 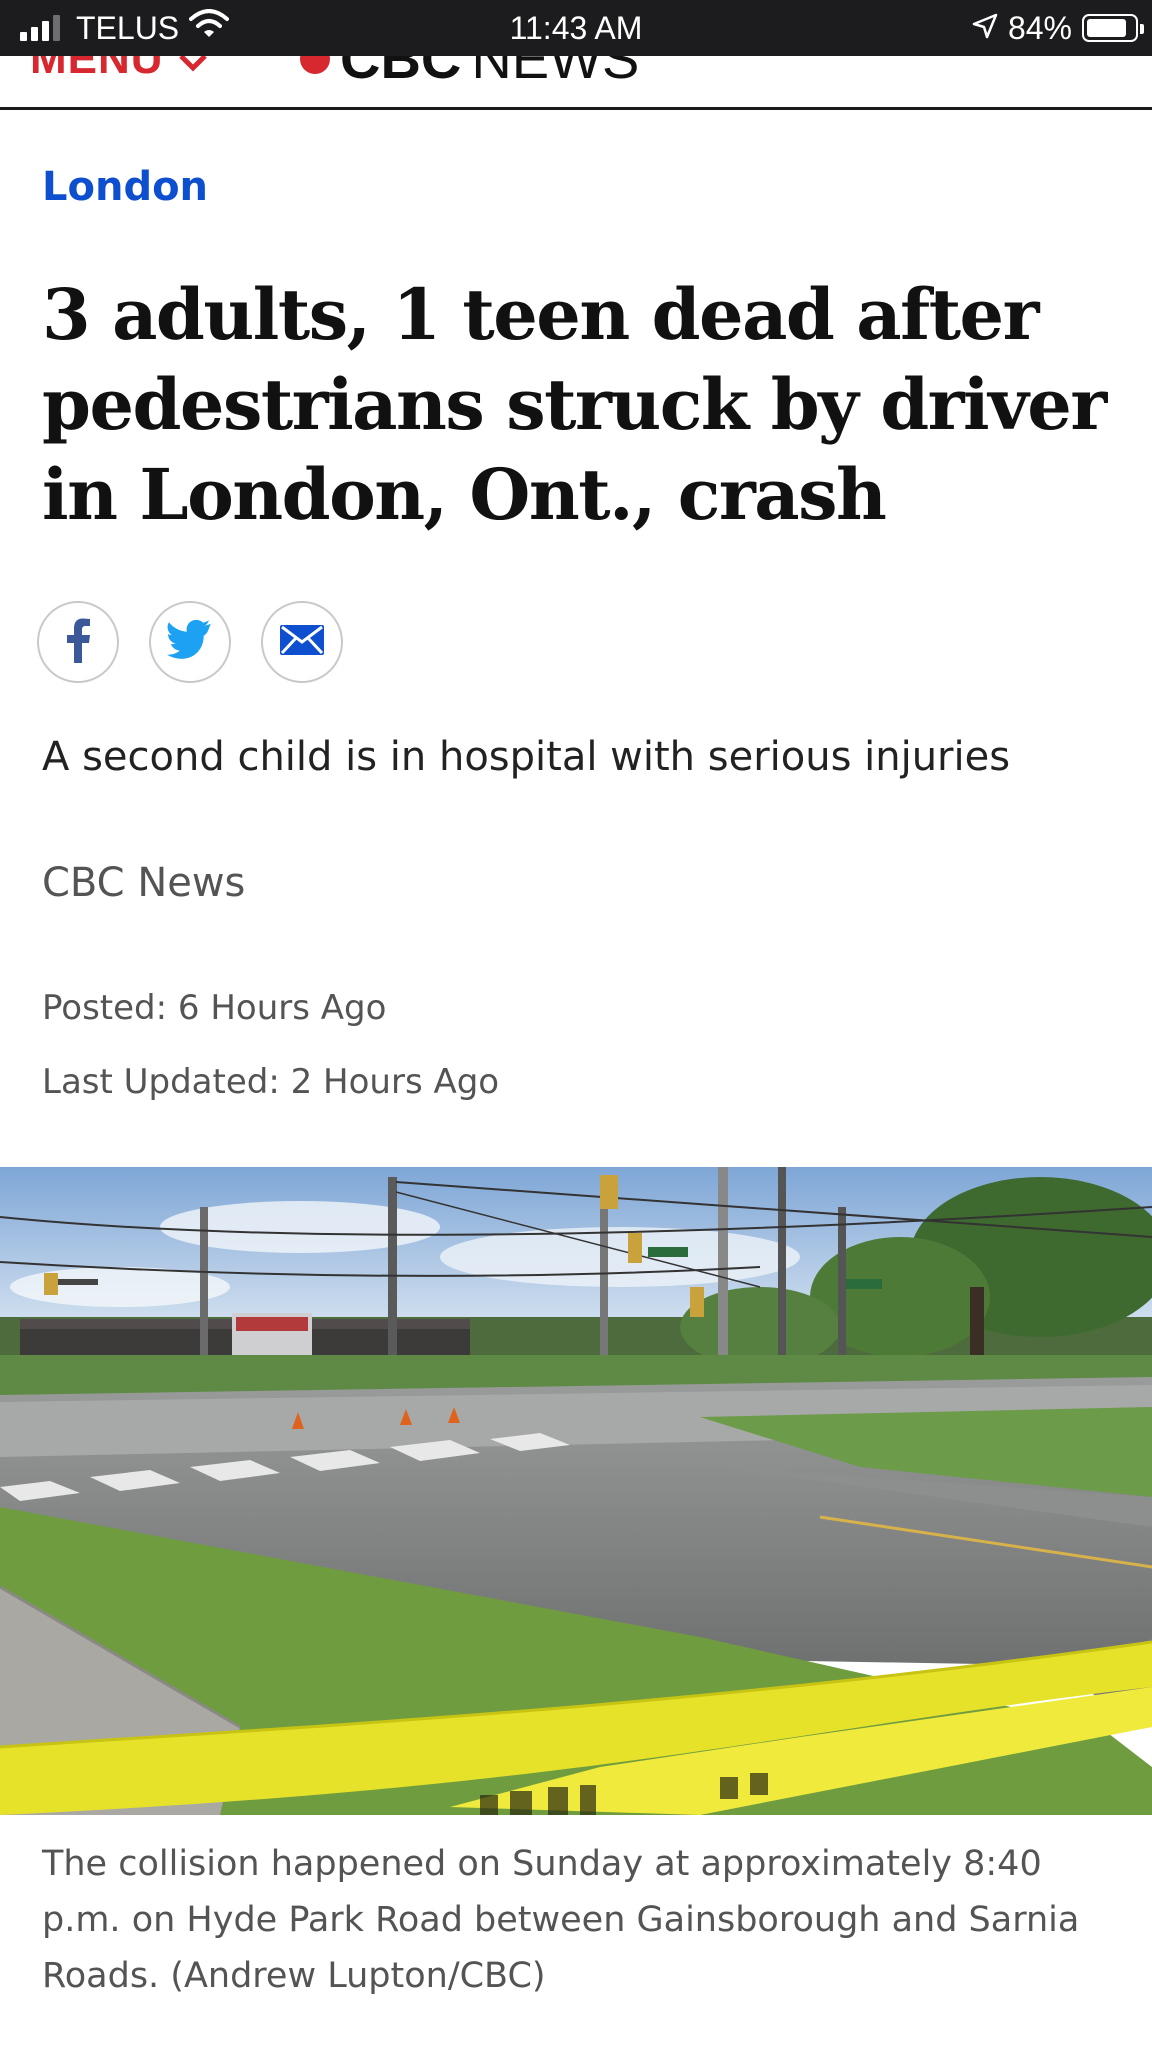 I want to click on site-header: MENU CBC NEWS, so click(x=576, y=83).